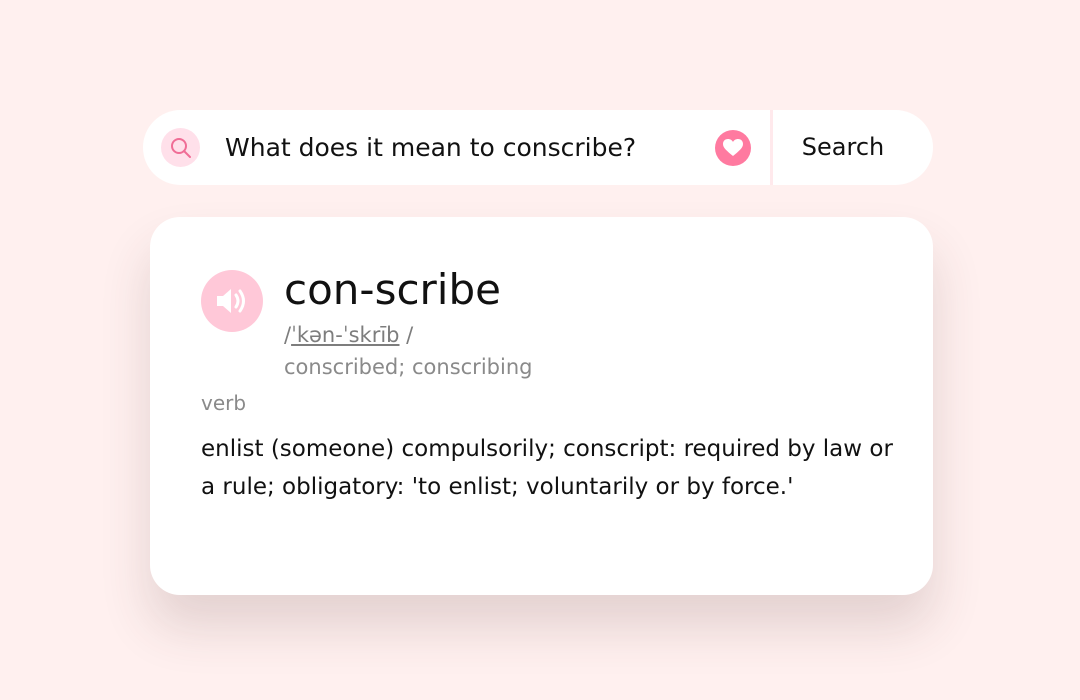  I want to click on pronunciation-link: ˈkən-ˈskrīb, so click(345, 335).